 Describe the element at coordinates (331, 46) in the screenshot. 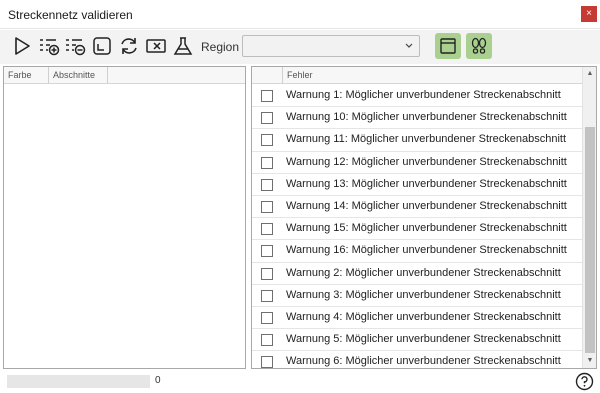

I see `region-dropdown` at that location.